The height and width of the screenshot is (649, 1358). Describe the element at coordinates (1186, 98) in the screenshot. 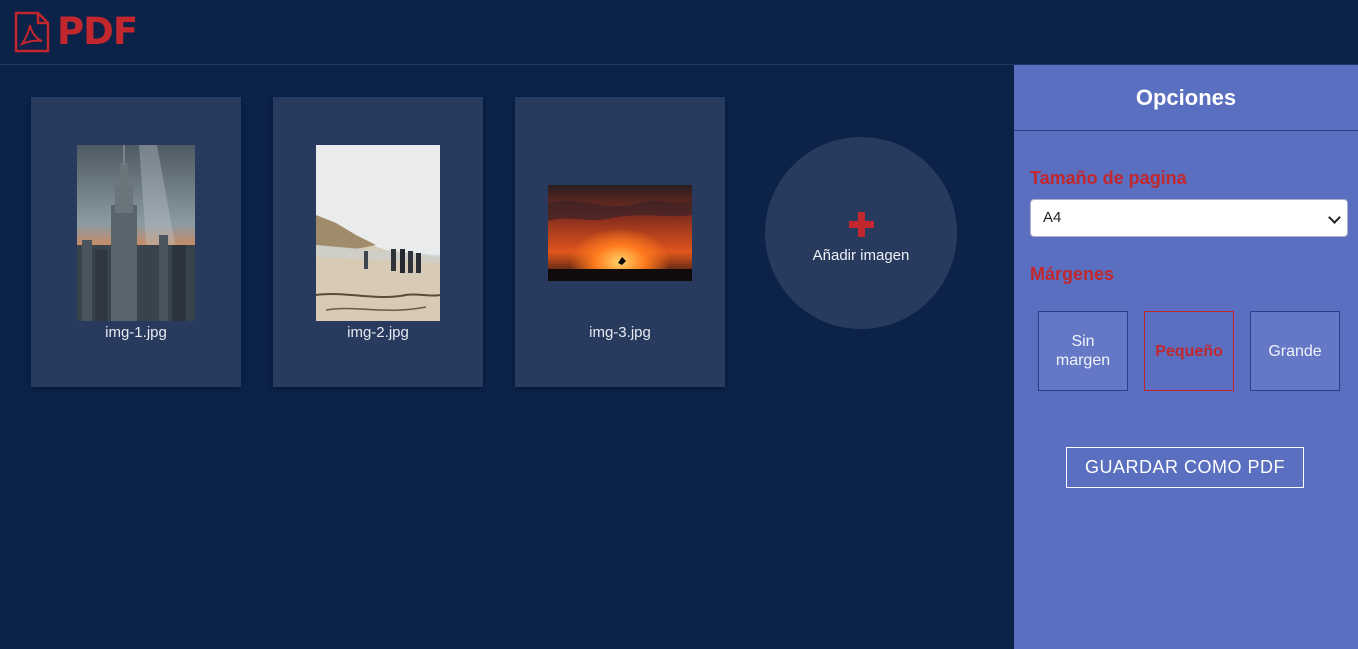

I see `options-title: Opciones` at that location.